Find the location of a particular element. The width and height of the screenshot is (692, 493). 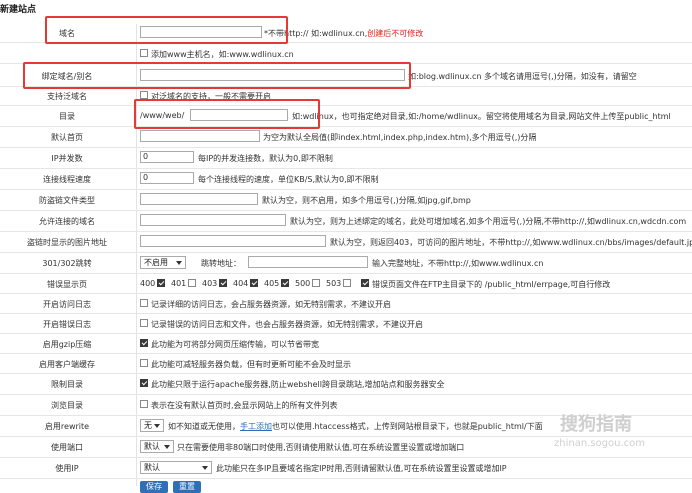

cache-text: 此功能可减轻服务器负载，但有时更新可能不会及时显示 is located at coordinates (251, 364).